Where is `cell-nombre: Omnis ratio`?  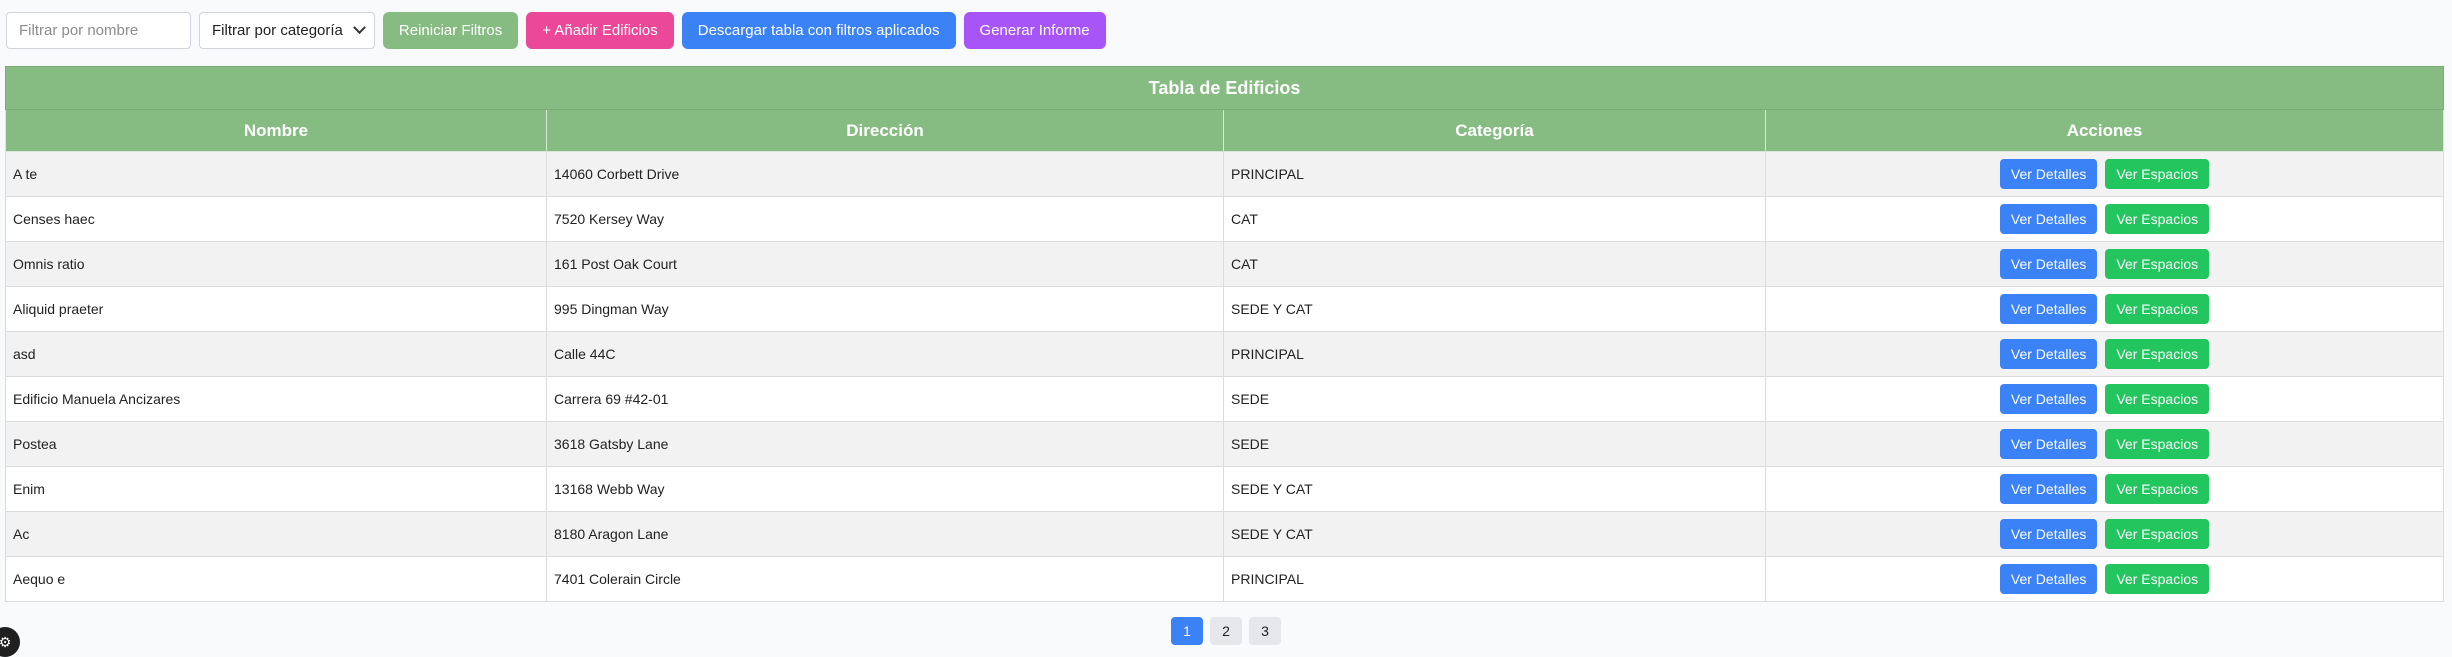
cell-nombre: Omnis ratio is located at coordinates (276, 264).